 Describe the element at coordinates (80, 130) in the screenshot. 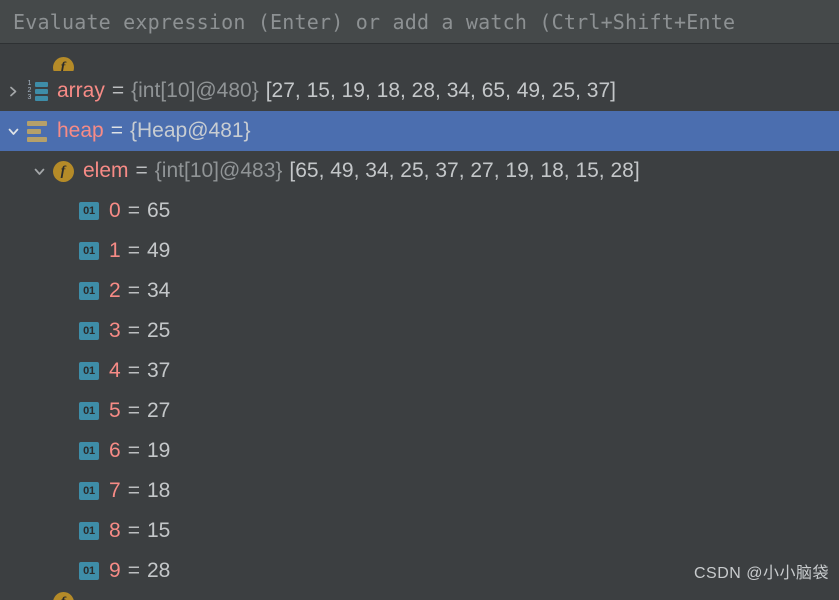

I see `variable-name: heap` at that location.